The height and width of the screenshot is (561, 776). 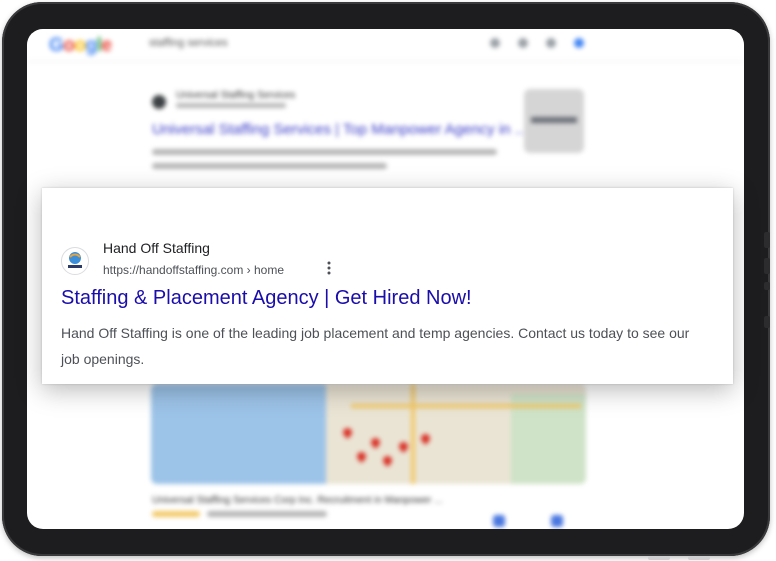 I want to click on microphone-icon, so click(x=523, y=43).